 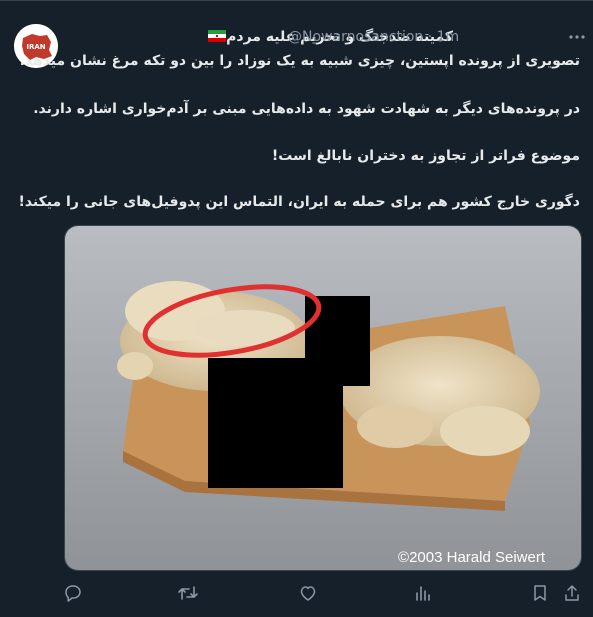 What do you see at coordinates (426, 594) in the screenshot?
I see `views-icon` at bounding box center [426, 594].